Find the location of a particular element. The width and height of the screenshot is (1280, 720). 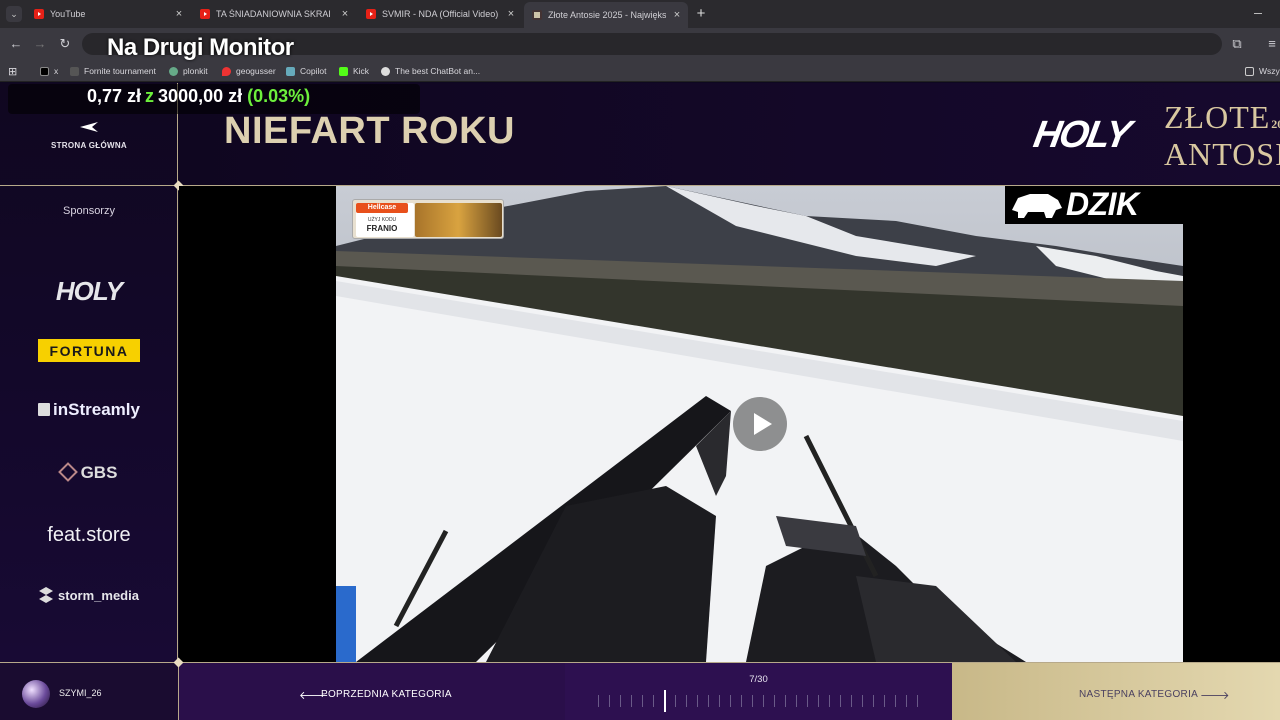

progress-ticks is located at coordinates (761, 701).